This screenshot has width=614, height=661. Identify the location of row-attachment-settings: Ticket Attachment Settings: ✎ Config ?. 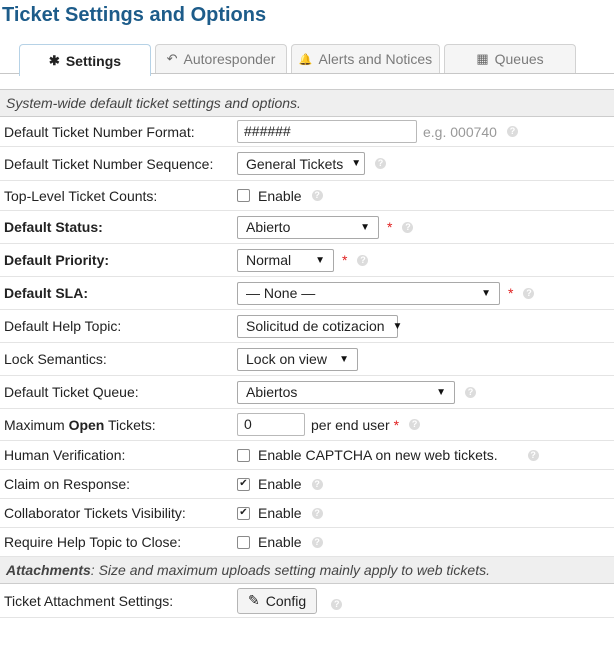
(307, 600).